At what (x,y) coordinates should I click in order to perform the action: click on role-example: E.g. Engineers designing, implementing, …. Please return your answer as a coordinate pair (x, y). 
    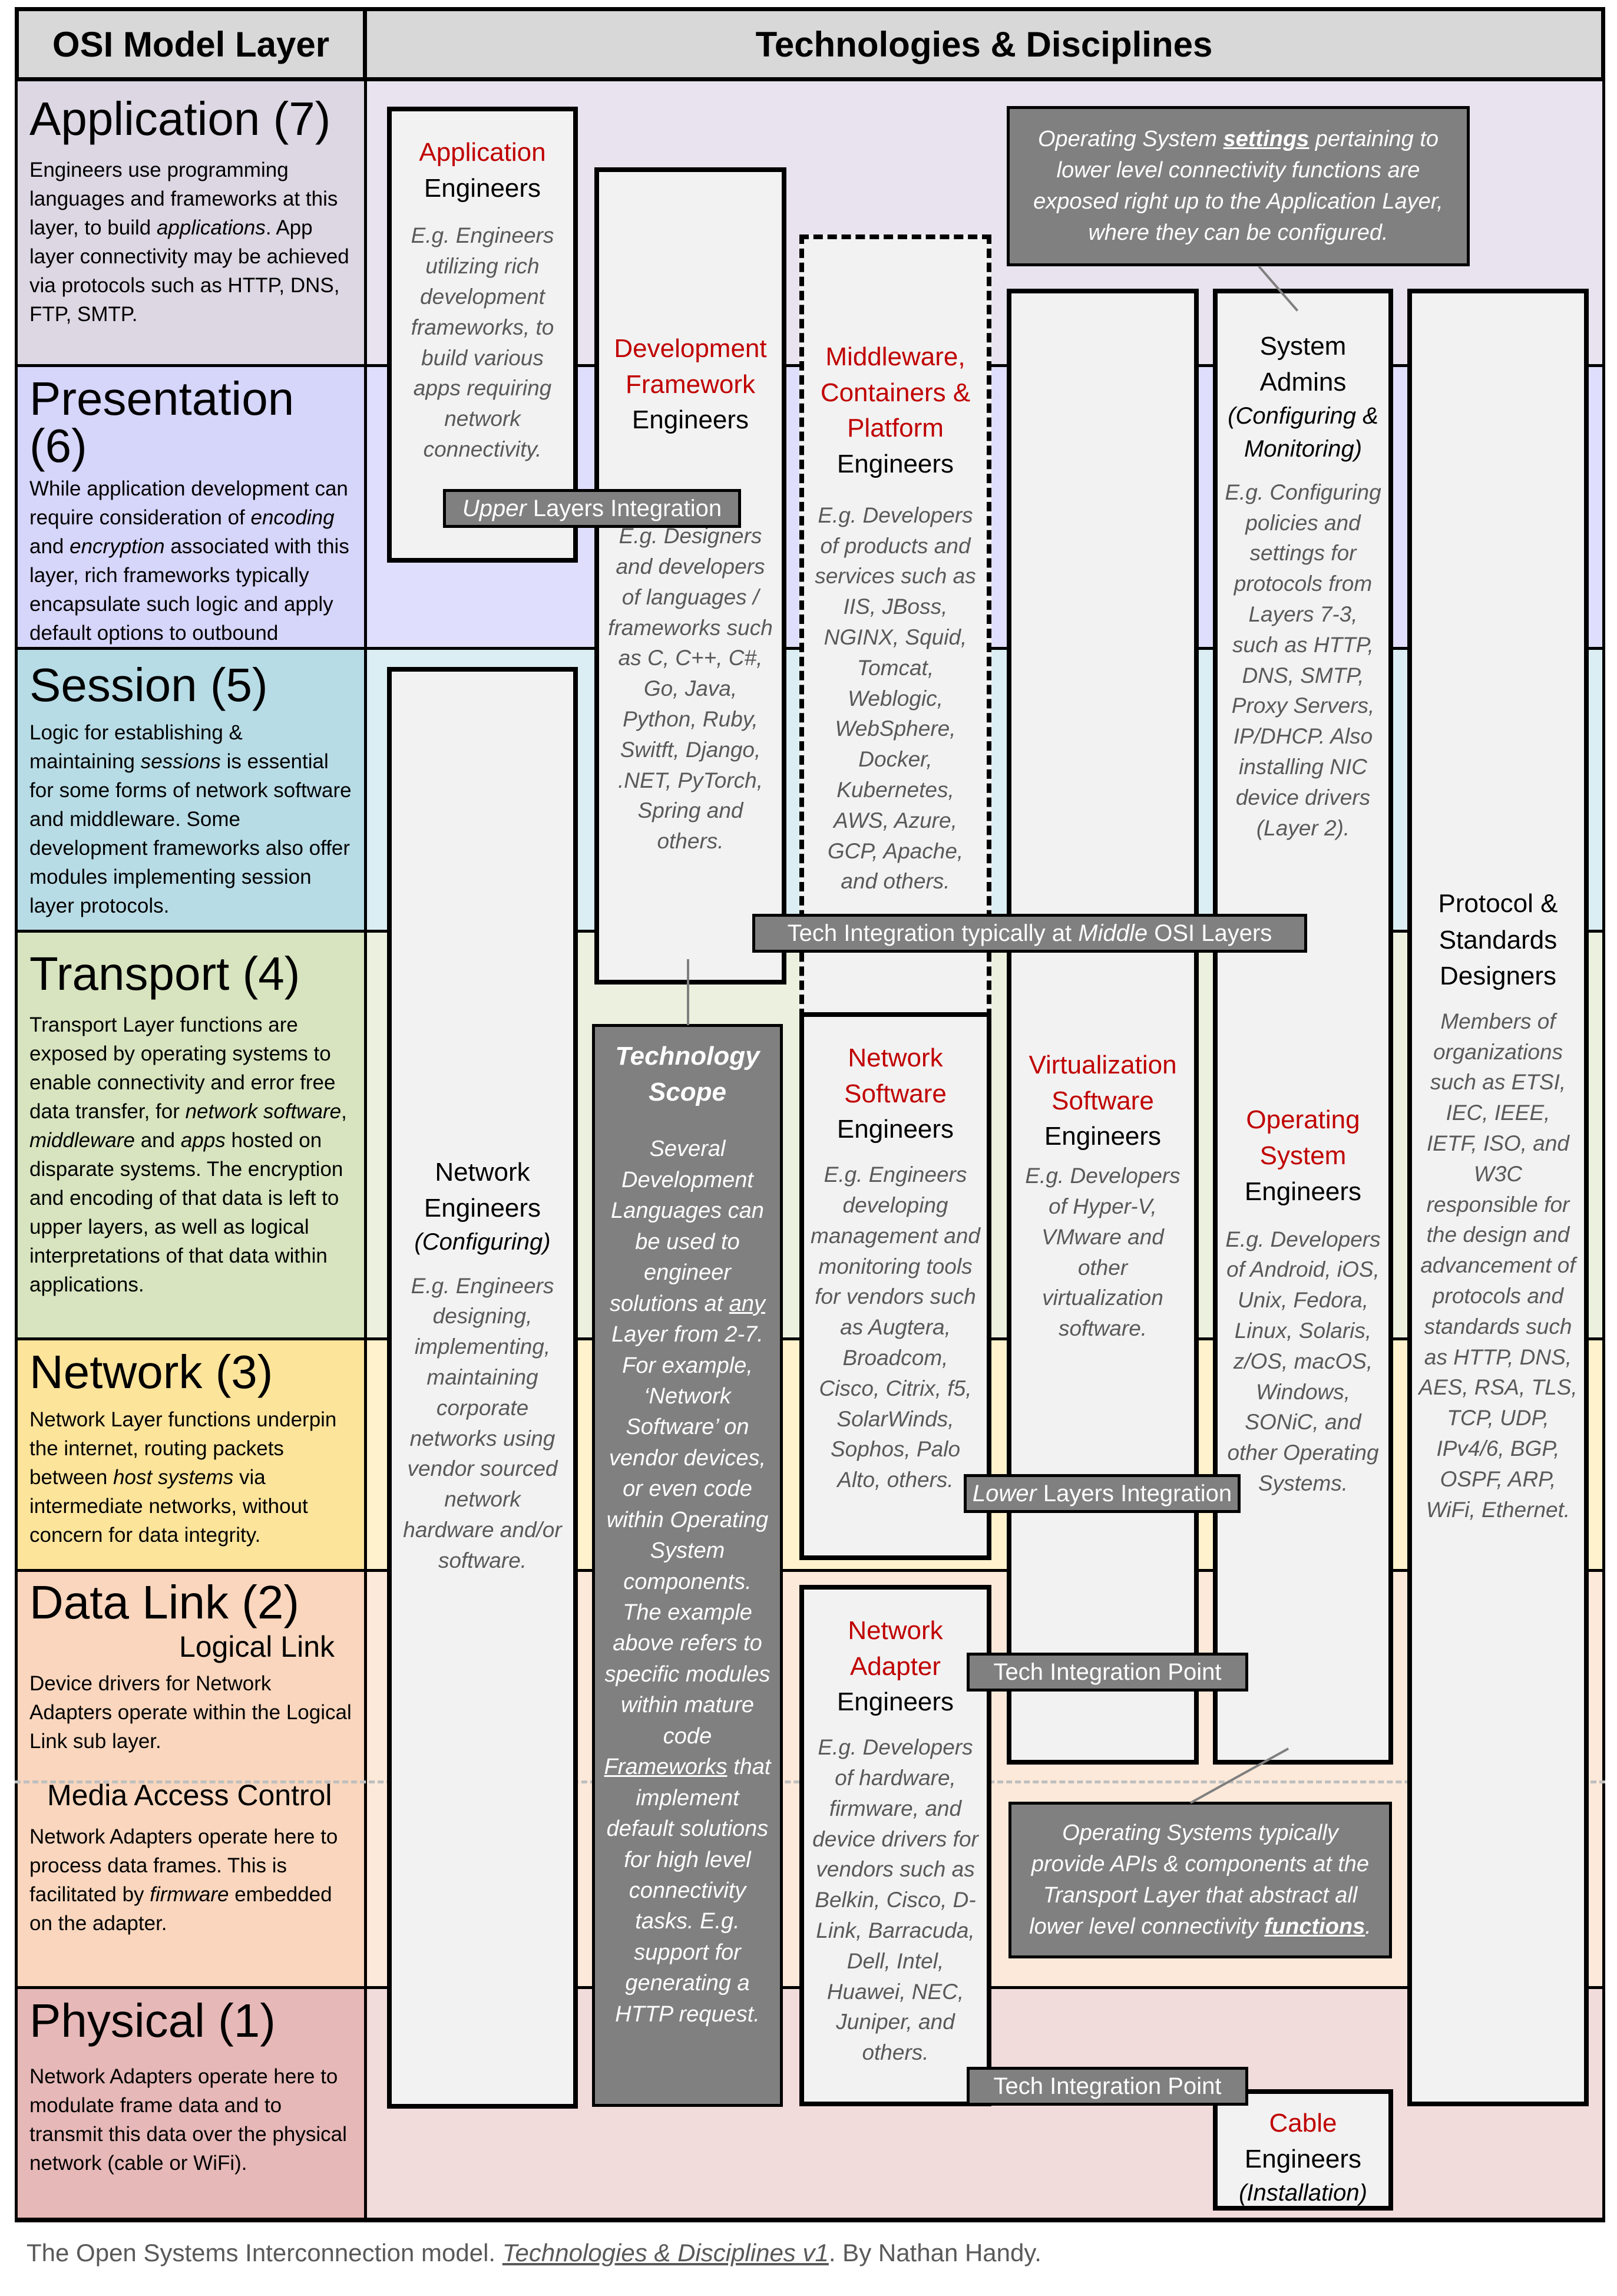
    Looking at the image, I should click on (482, 1422).